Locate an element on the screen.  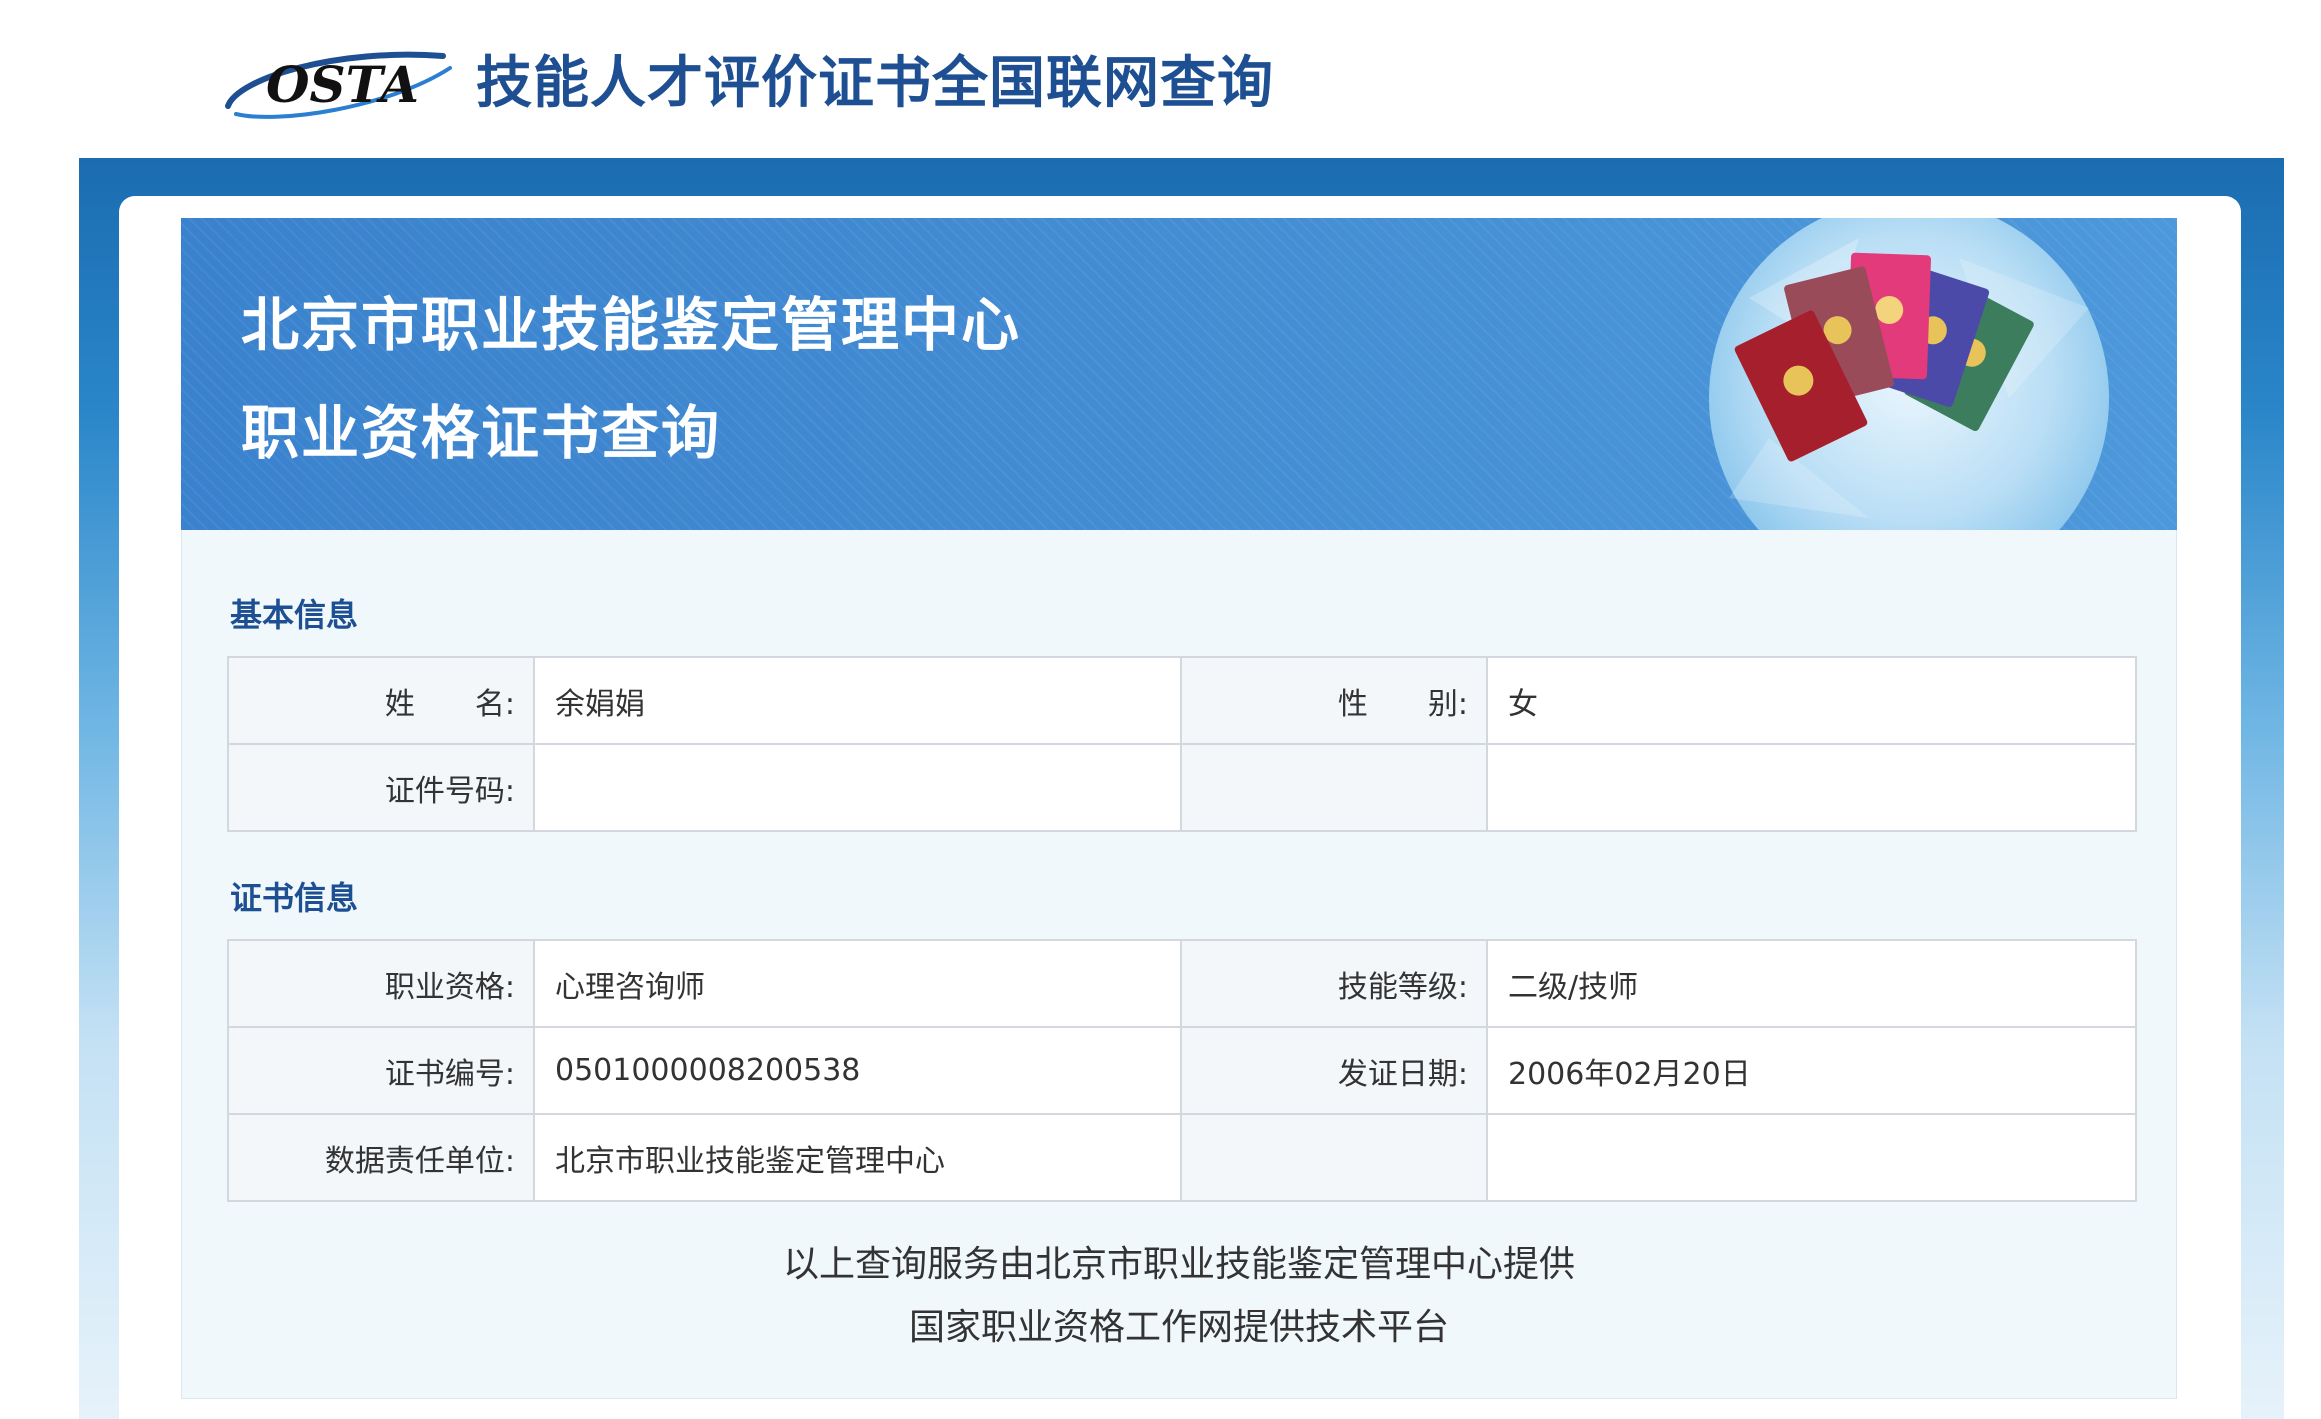
issue-date-label: 发证日期: is located at coordinates (1334, 1070).